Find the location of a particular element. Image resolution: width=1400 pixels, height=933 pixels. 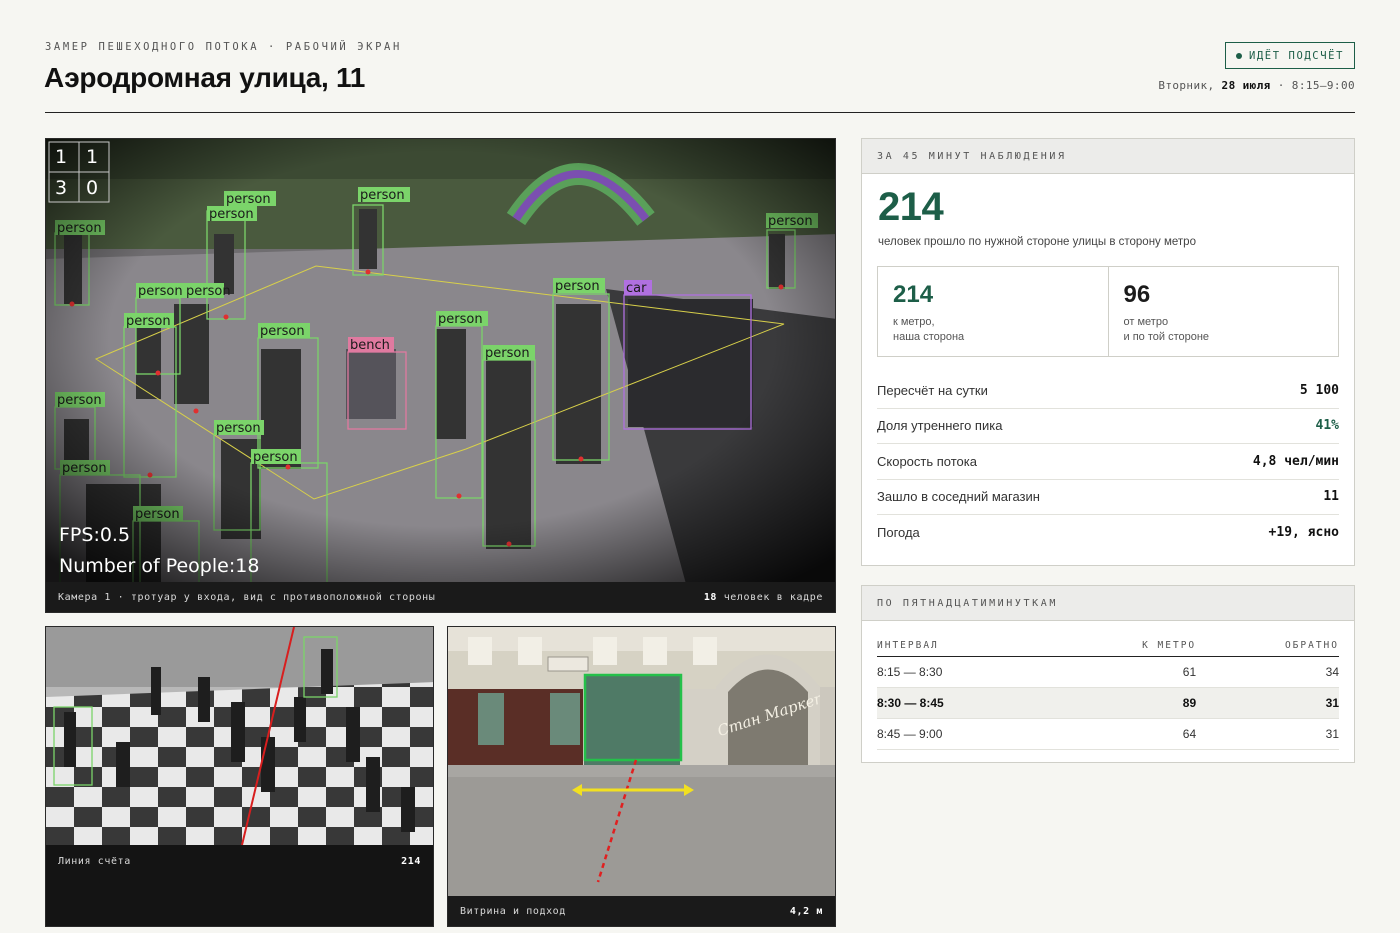

stat-value: +19, ясно is located at coordinates (1303, 533).